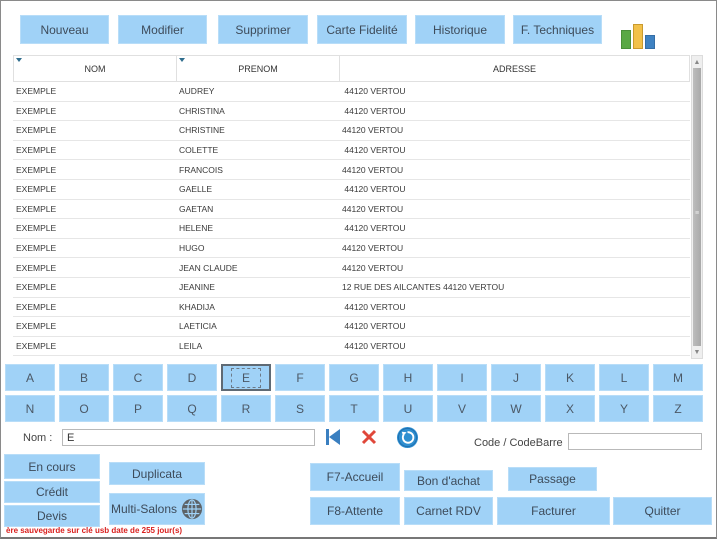  What do you see at coordinates (516, 408) in the screenshot?
I see `letter-button-w: W` at bounding box center [516, 408].